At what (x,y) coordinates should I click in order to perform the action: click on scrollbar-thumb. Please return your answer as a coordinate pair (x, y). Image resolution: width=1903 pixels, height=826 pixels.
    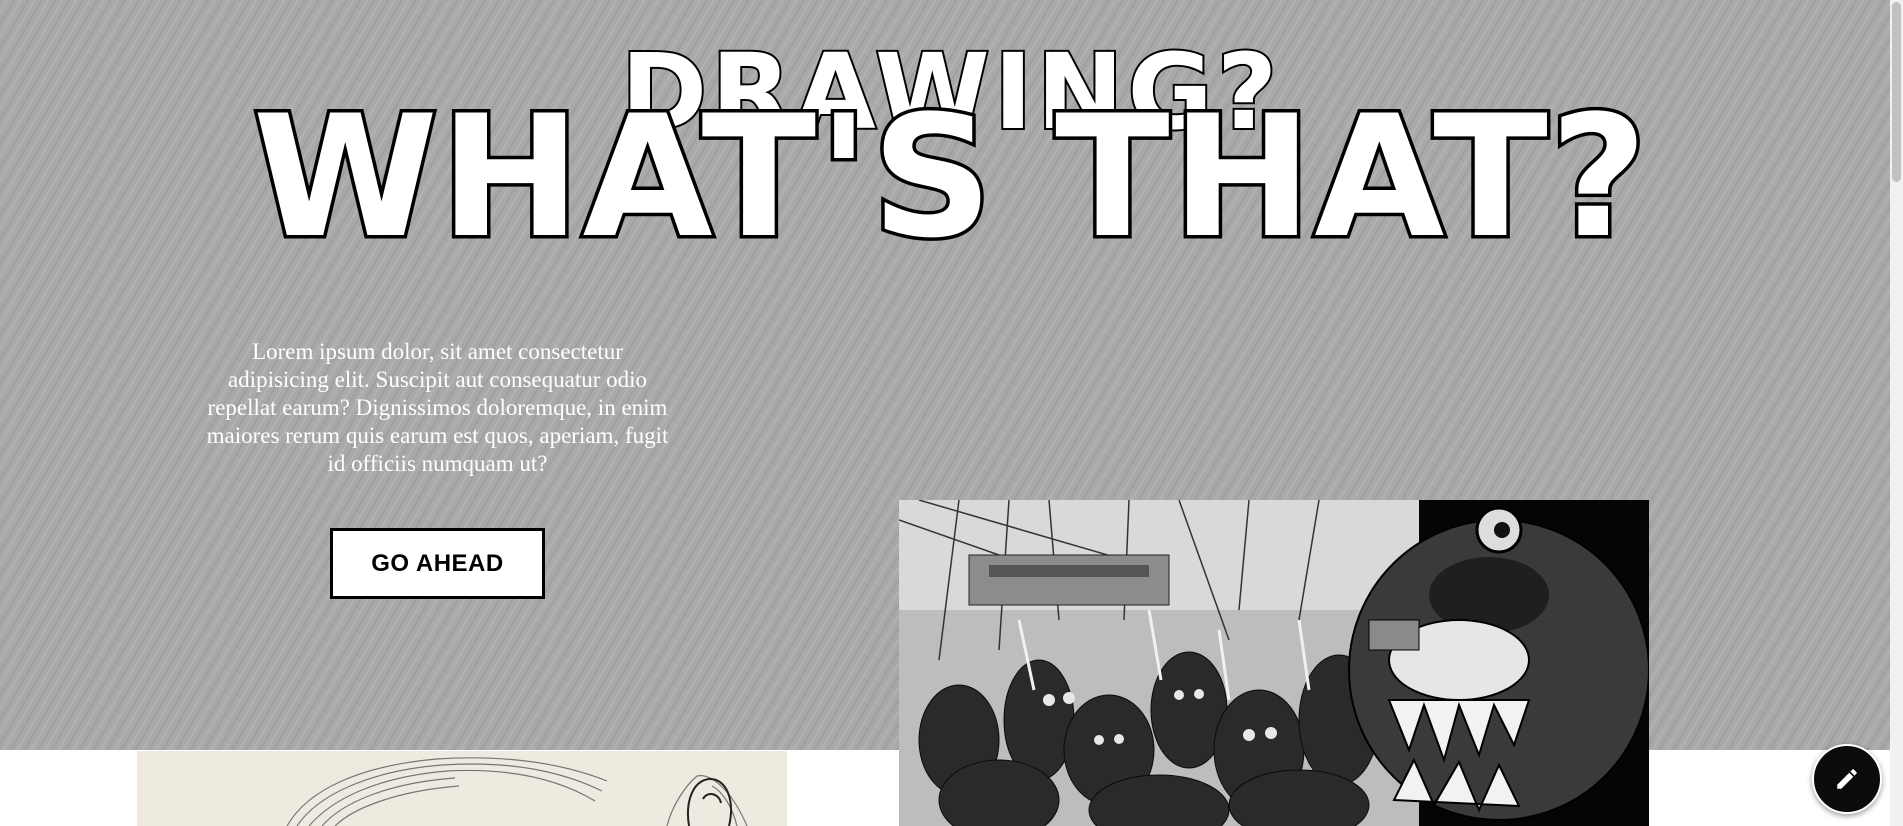
    Looking at the image, I should click on (1896, 92).